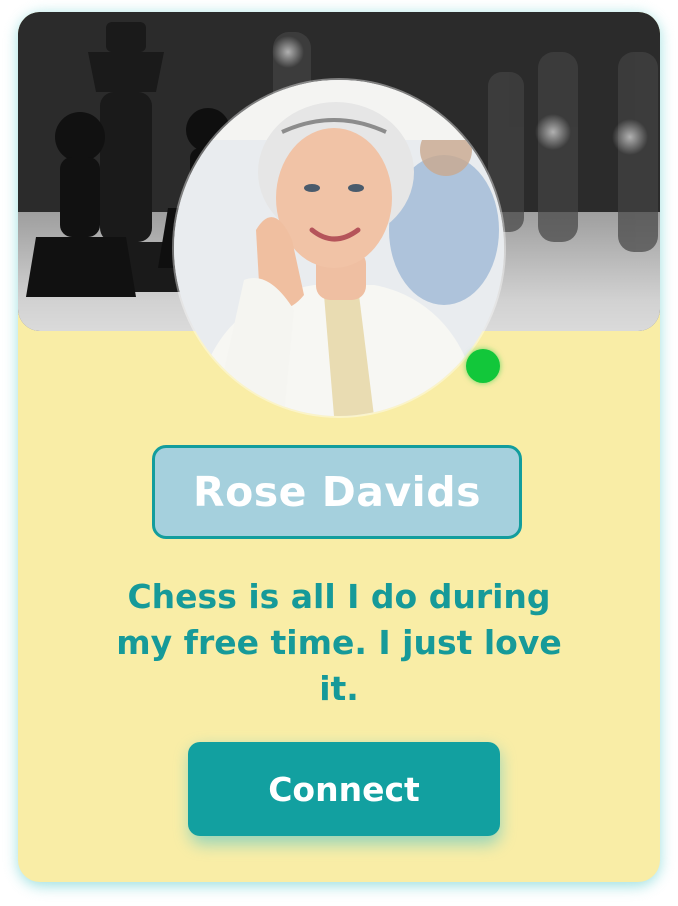 The height and width of the screenshot is (906, 678). I want to click on connect-button-label: Connect, so click(344, 789).